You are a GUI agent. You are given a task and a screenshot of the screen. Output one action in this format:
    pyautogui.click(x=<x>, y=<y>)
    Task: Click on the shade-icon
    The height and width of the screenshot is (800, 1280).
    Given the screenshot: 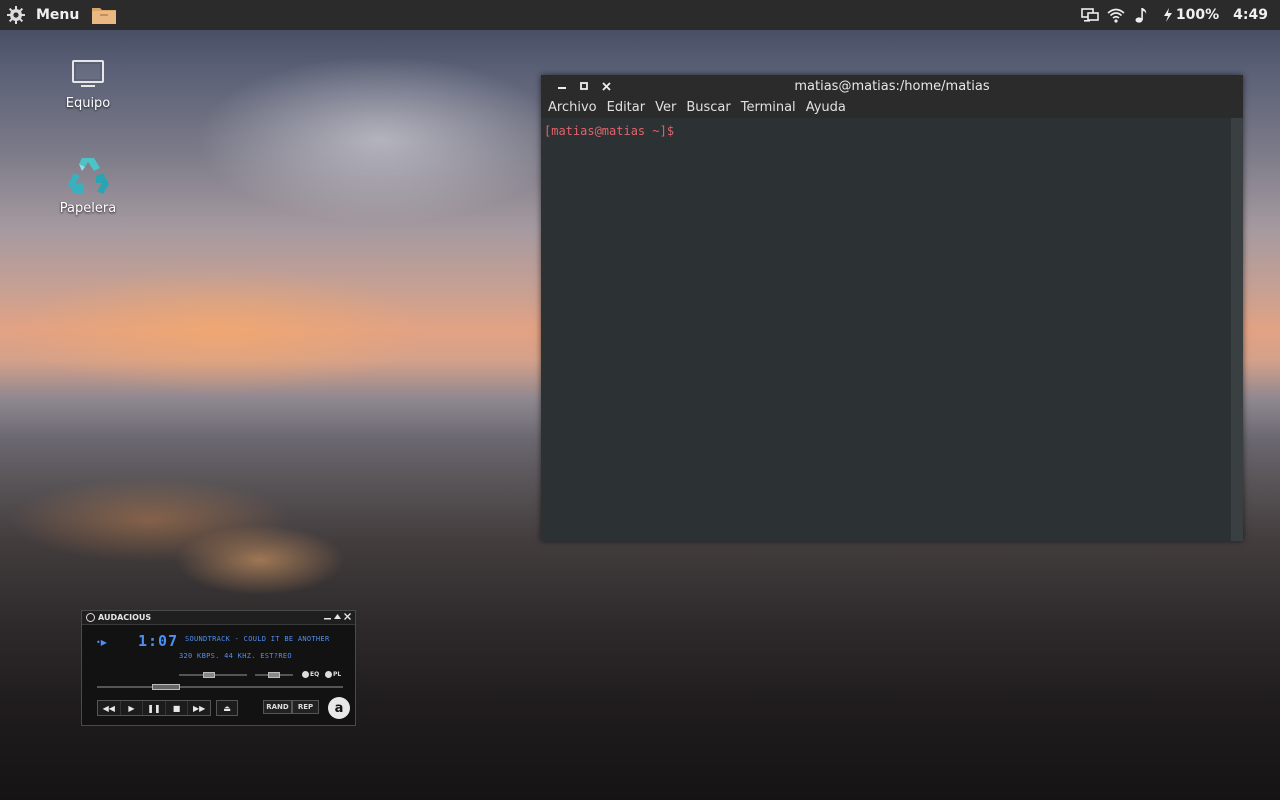 What is the action you would take?
    pyautogui.click(x=337, y=616)
    